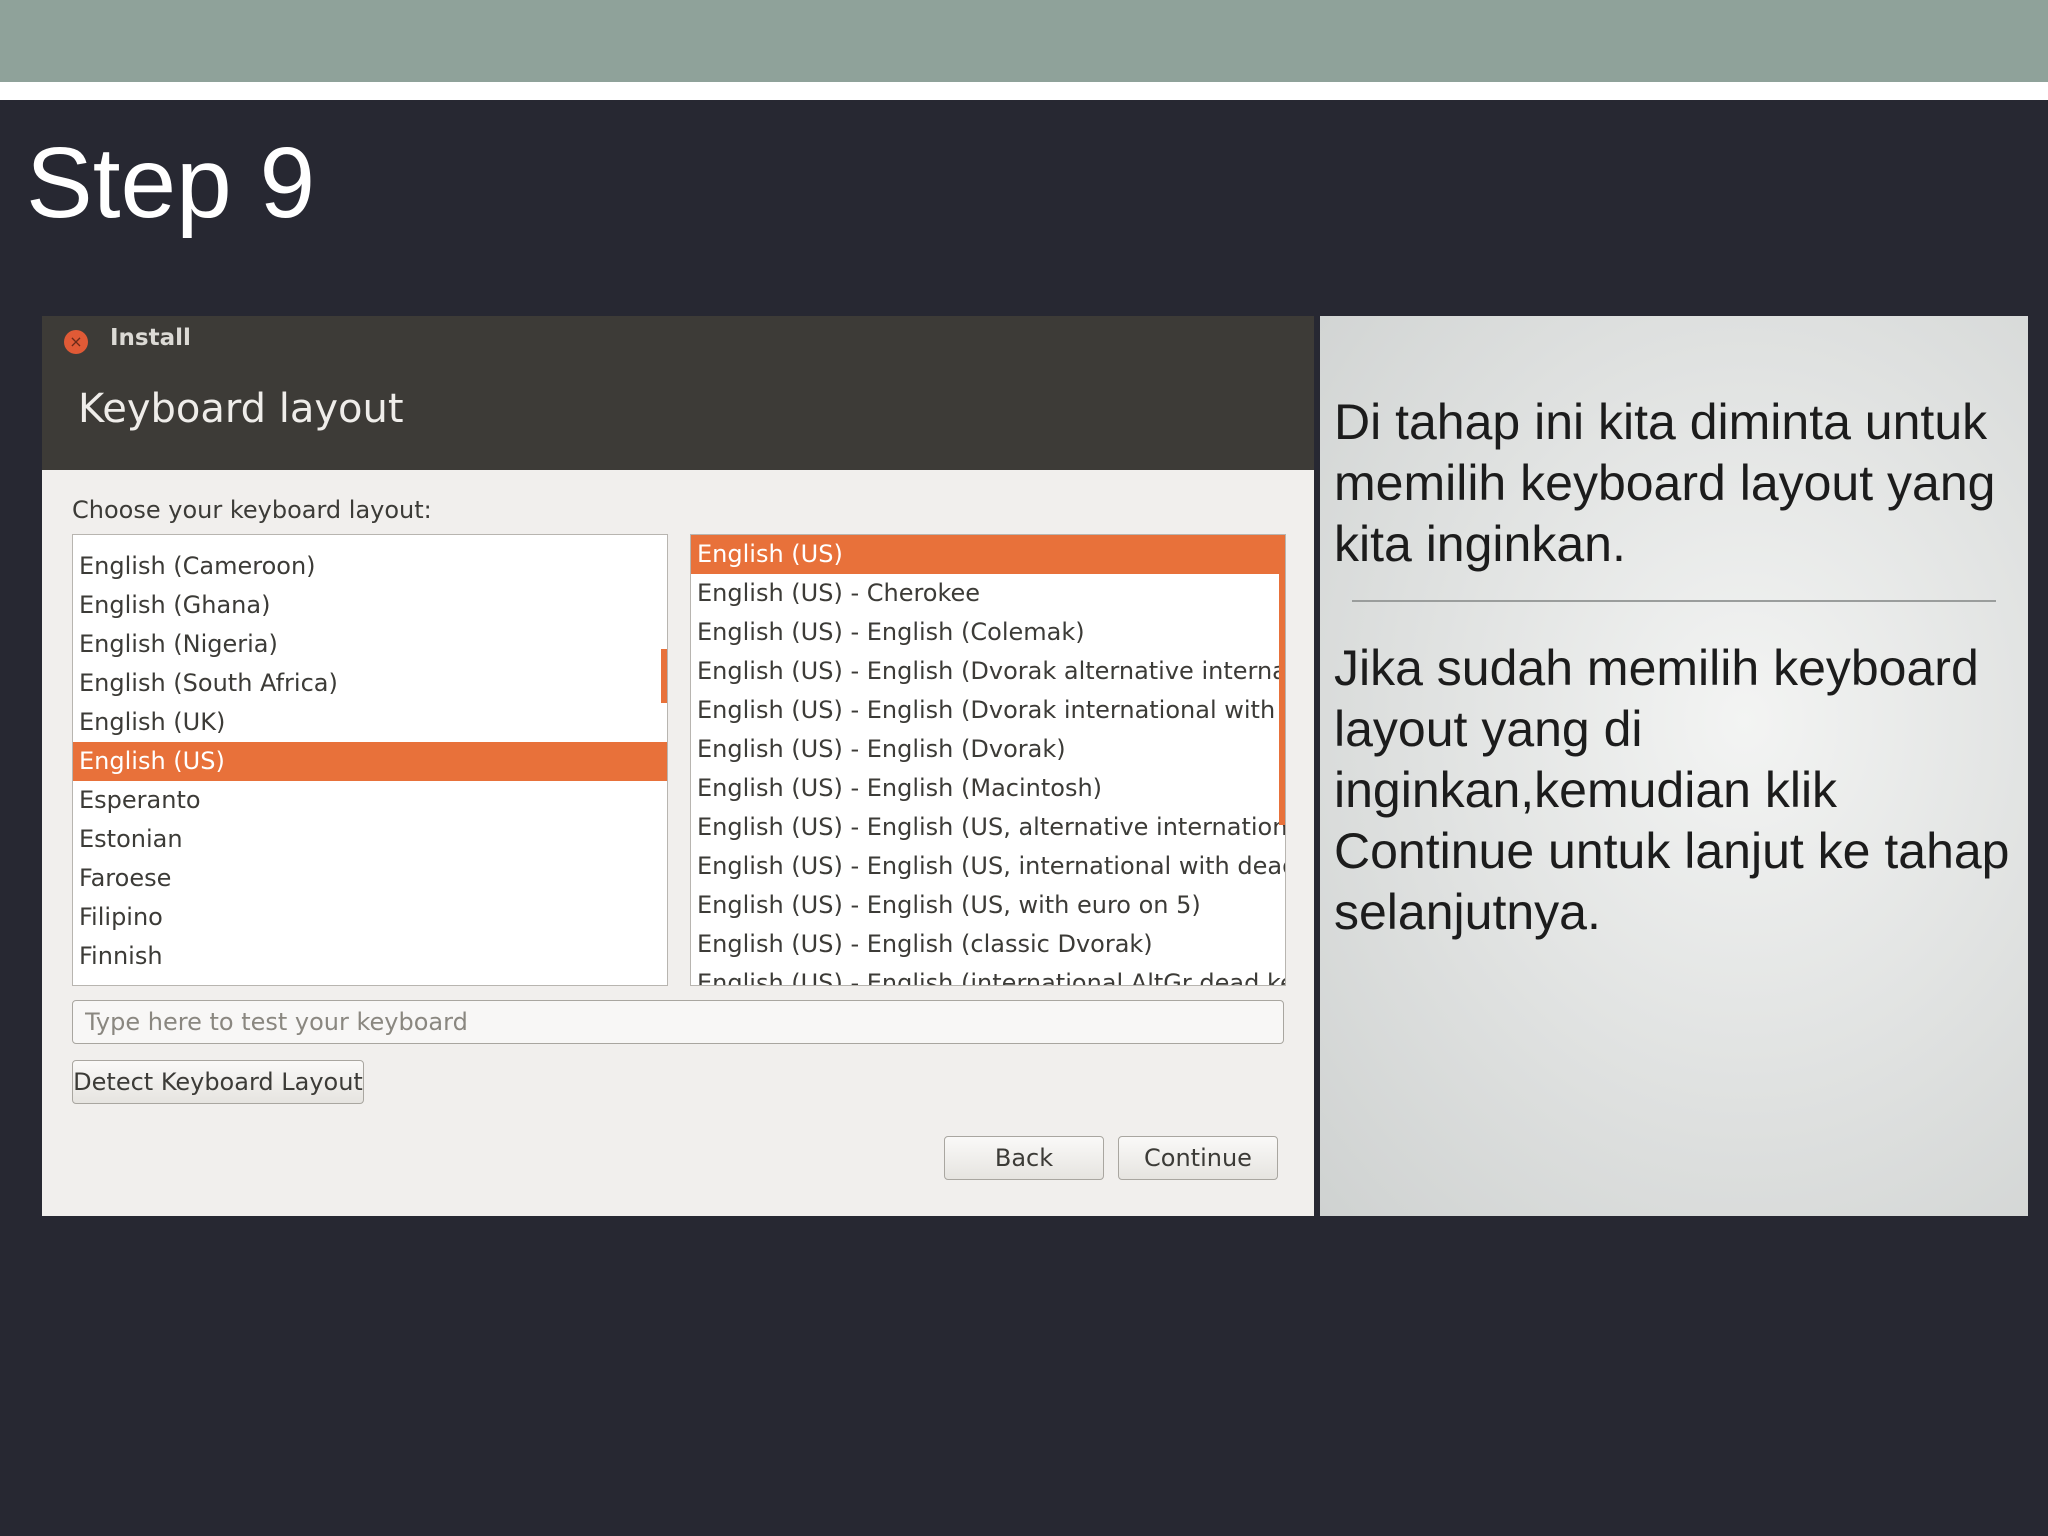  Describe the element at coordinates (370, 644) in the screenshot. I see `list-item: English (Nigeria)` at that location.